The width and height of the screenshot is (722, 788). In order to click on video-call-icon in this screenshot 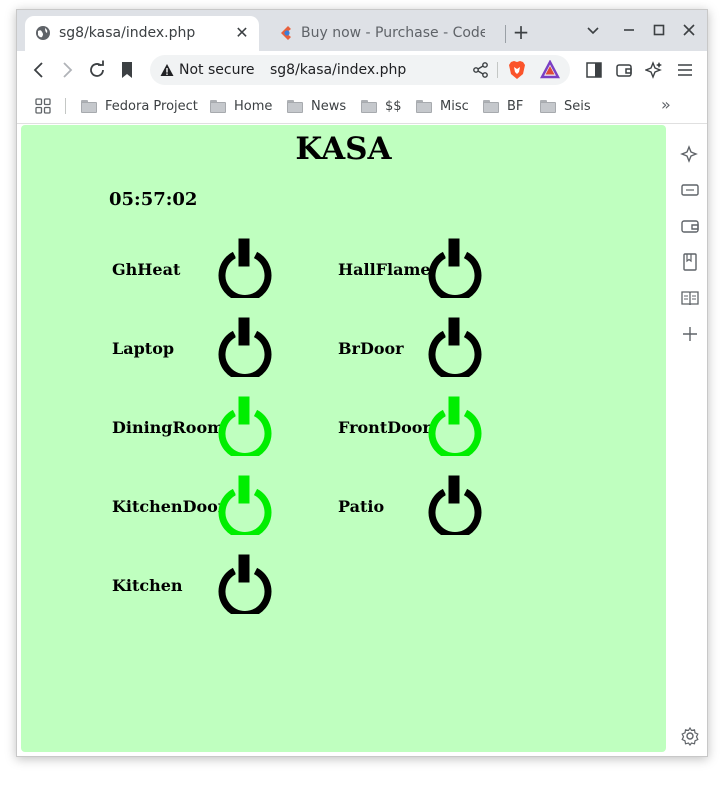, I will do `click(690, 190)`.